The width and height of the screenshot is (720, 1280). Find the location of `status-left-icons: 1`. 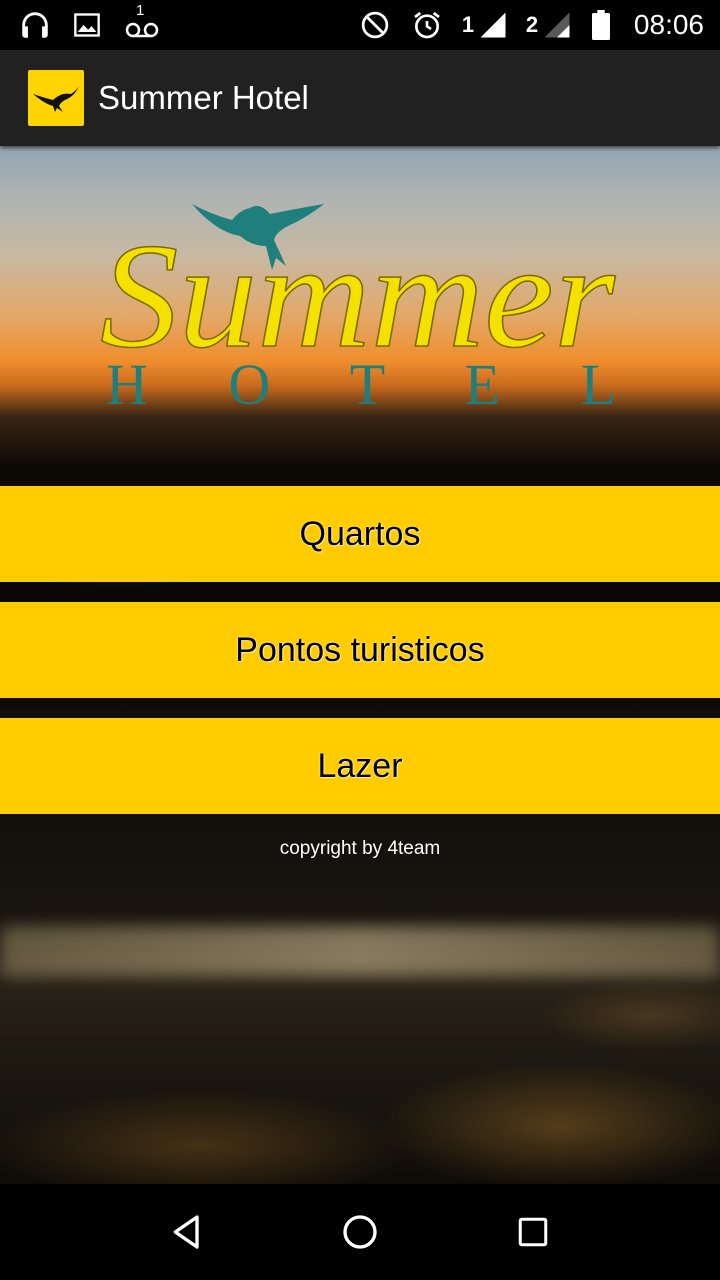

status-left-icons: 1 is located at coordinates (90, 22).